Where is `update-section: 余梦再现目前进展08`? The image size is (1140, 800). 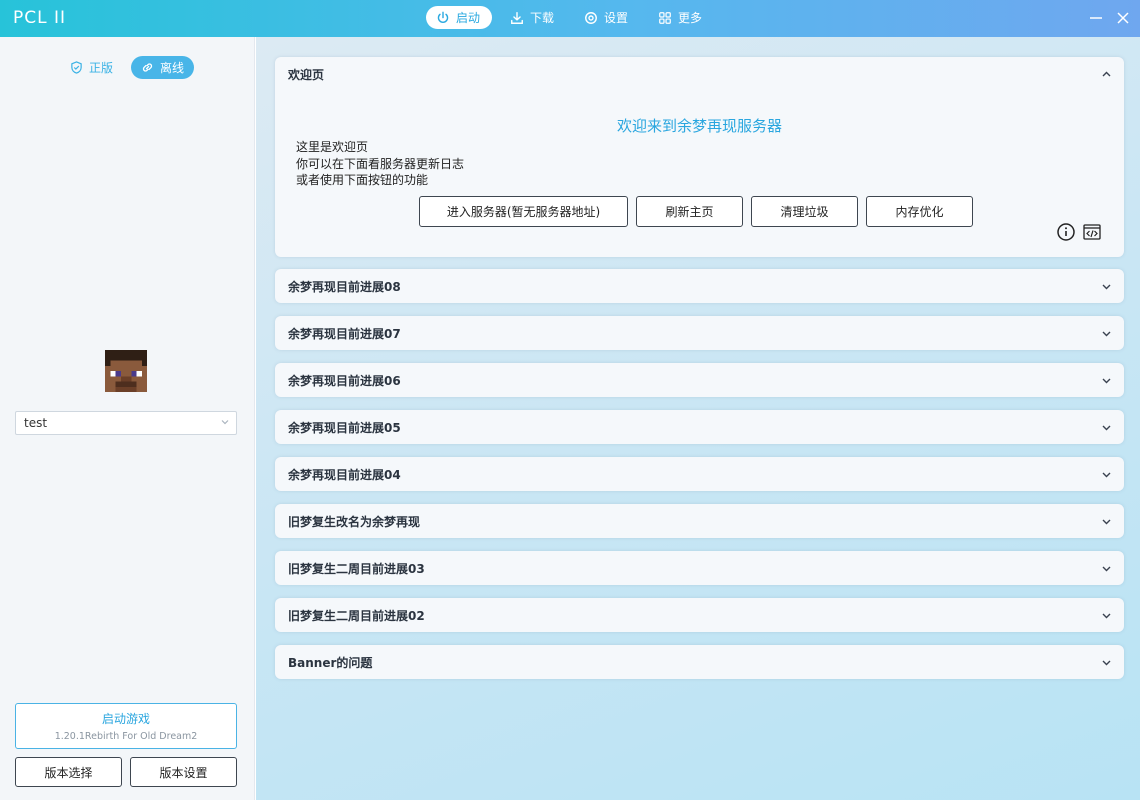
update-section: 余梦再现目前进展08 is located at coordinates (699, 286).